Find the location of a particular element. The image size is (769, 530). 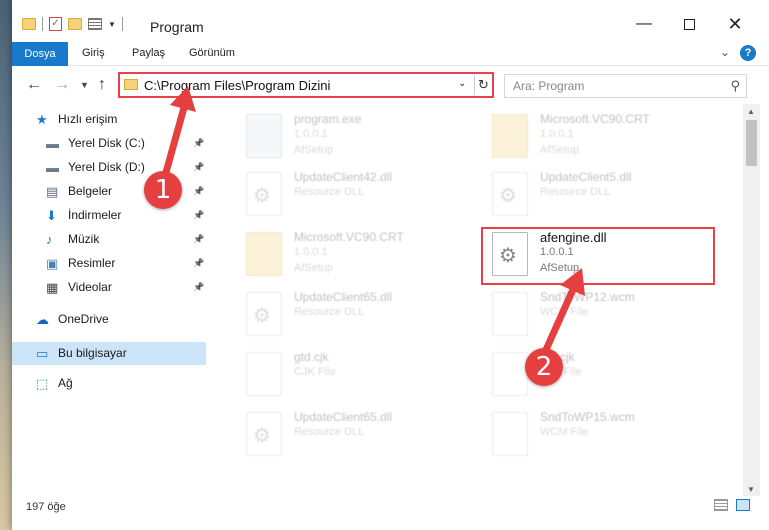

file-name: gtd.cjk is located at coordinates (311, 357).